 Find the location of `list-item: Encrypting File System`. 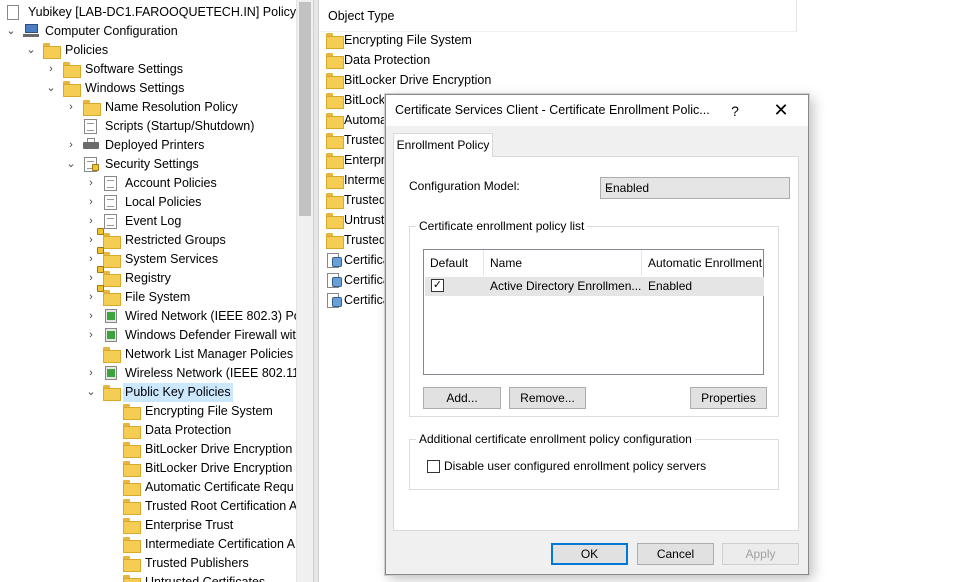

list-item: Encrypting File System is located at coordinates (469, 40).